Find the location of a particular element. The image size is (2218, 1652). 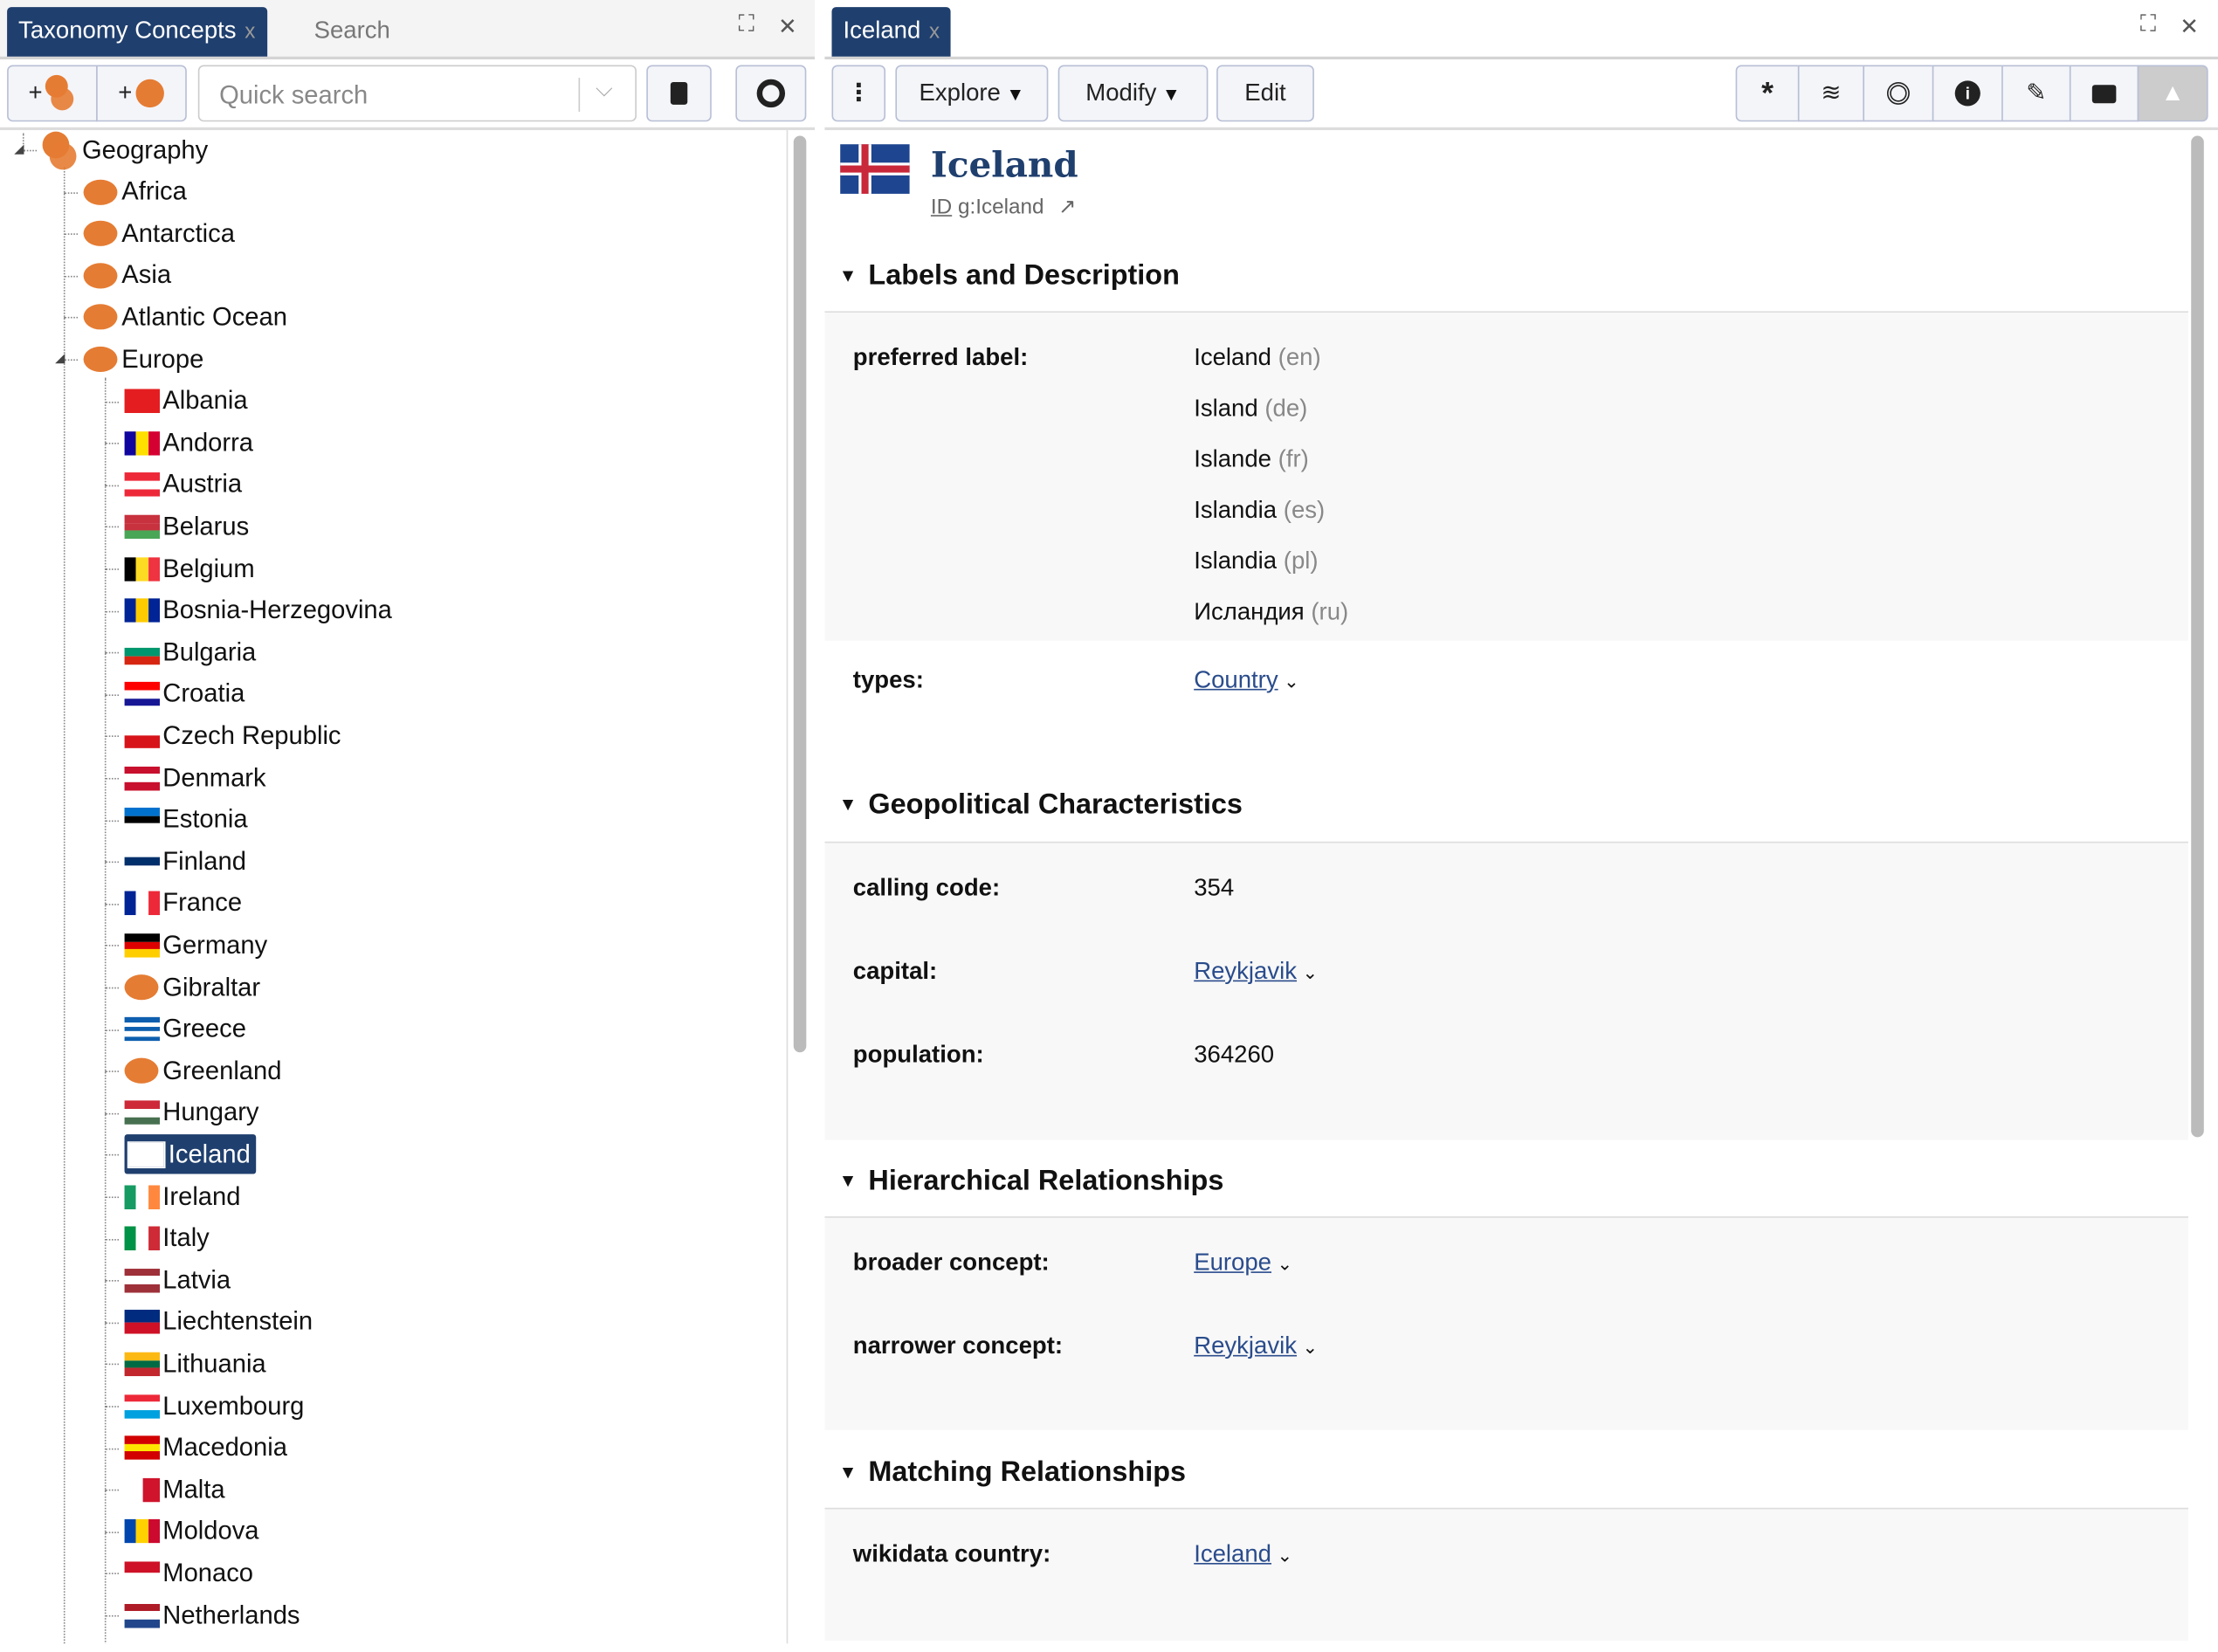

tree-item: Italy is located at coordinates (167, 1238).